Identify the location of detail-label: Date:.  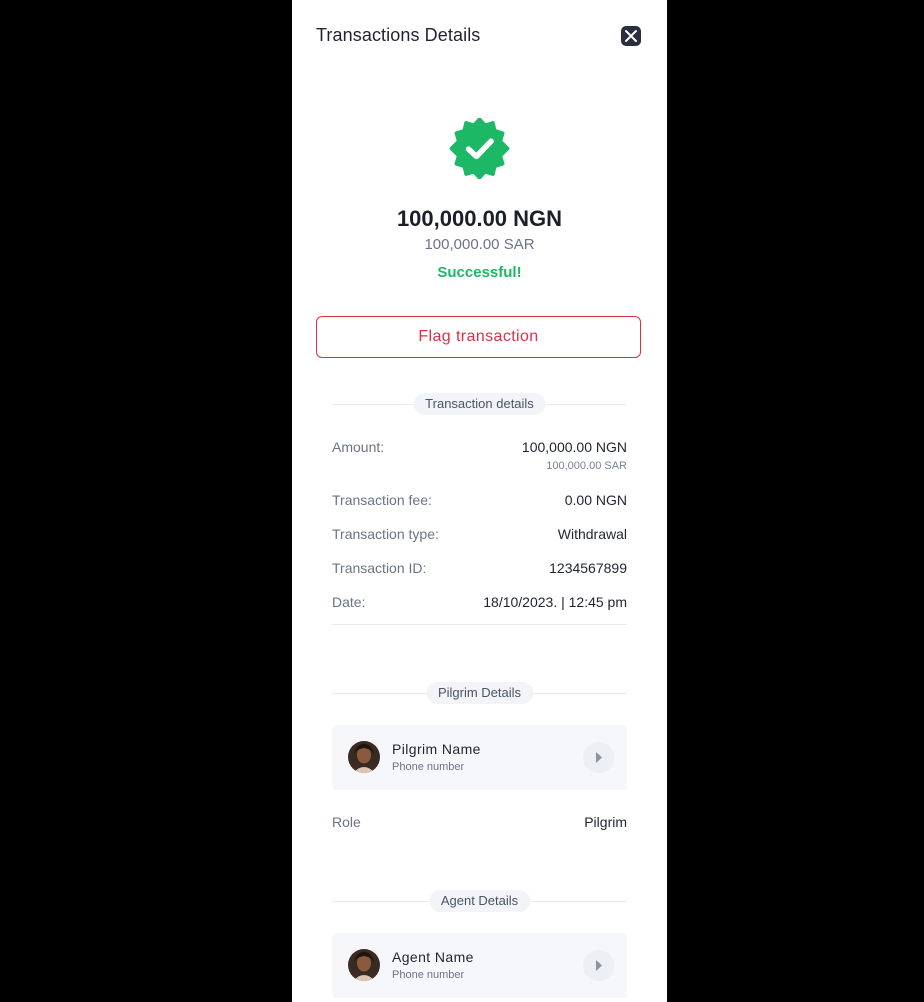
(349, 602).